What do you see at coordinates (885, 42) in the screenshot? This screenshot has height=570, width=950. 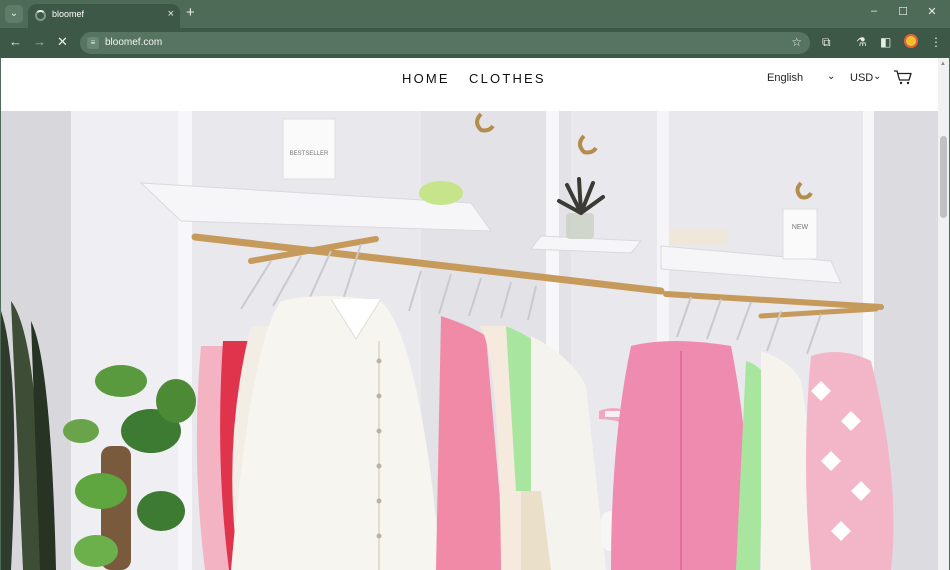 I see `side-panel-icon: ◧` at bounding box center [885, 42].